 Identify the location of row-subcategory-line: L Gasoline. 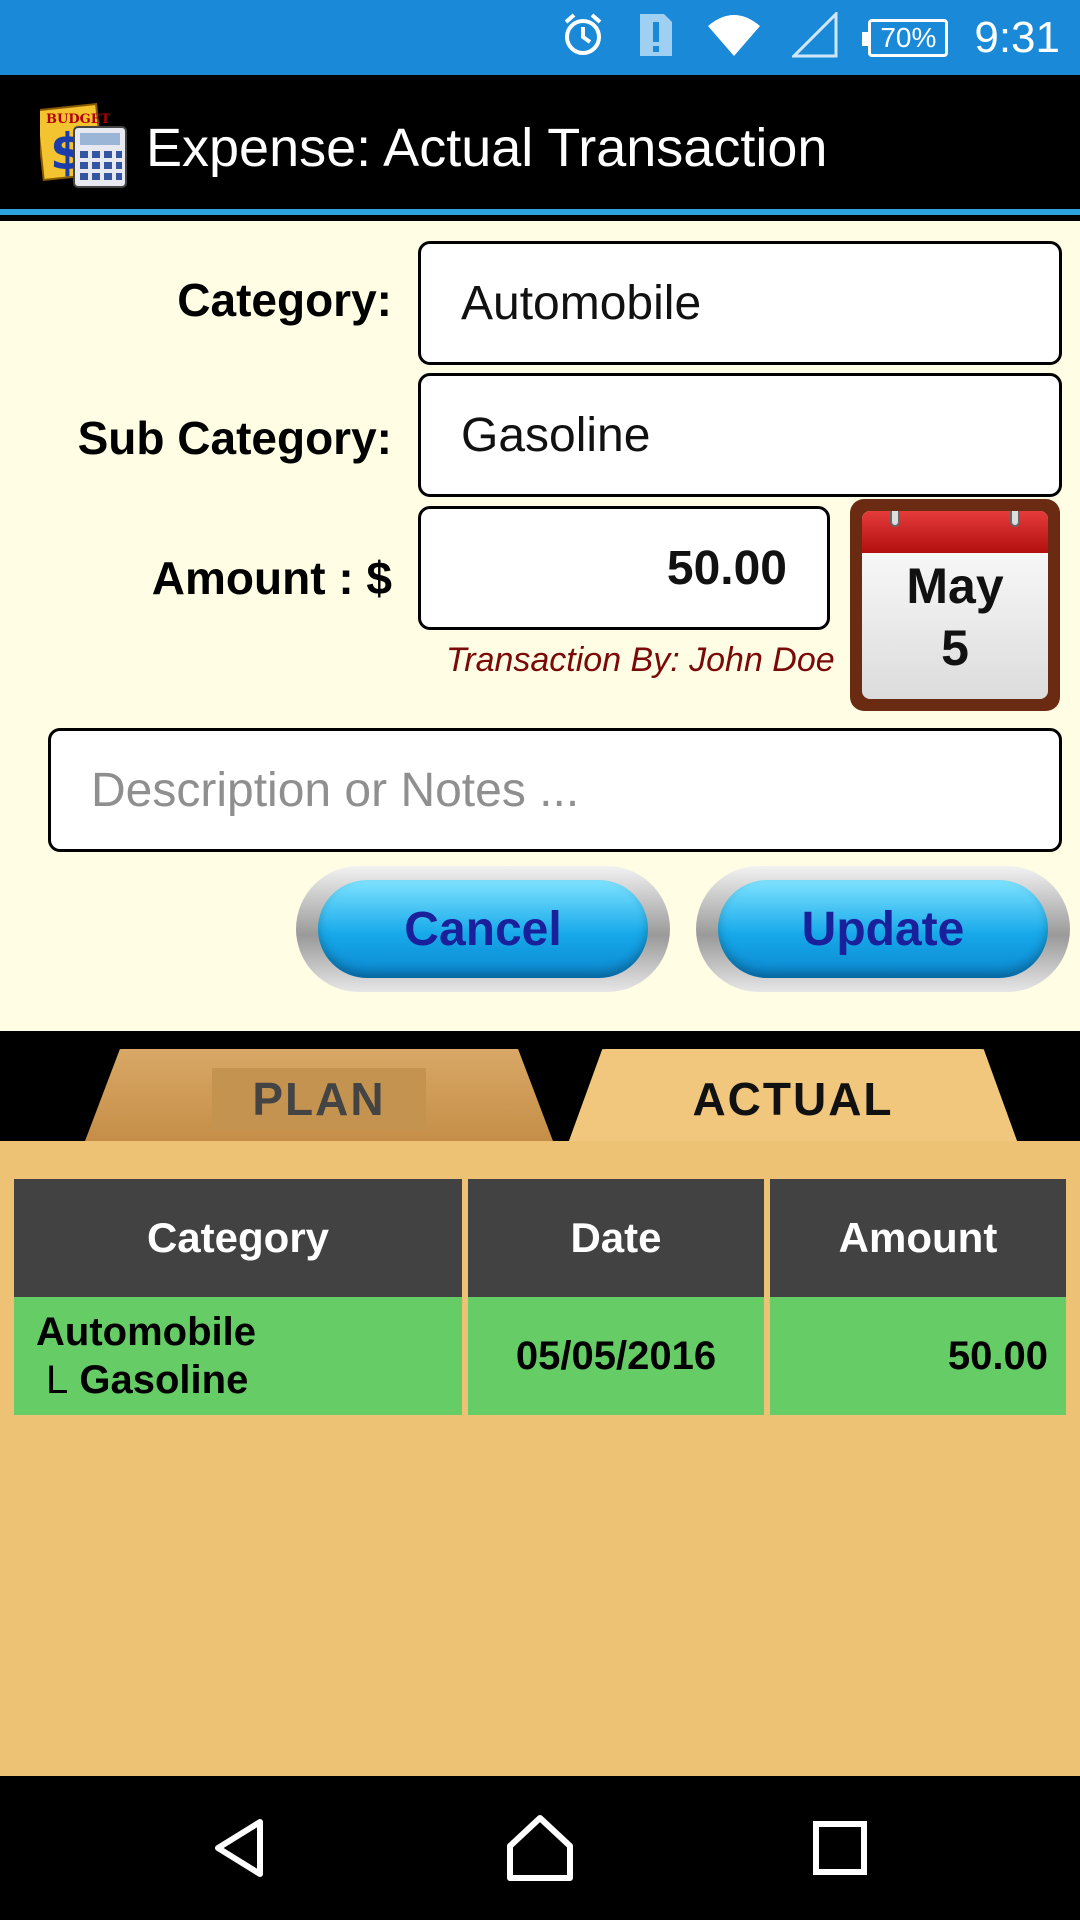
(142, 1380).